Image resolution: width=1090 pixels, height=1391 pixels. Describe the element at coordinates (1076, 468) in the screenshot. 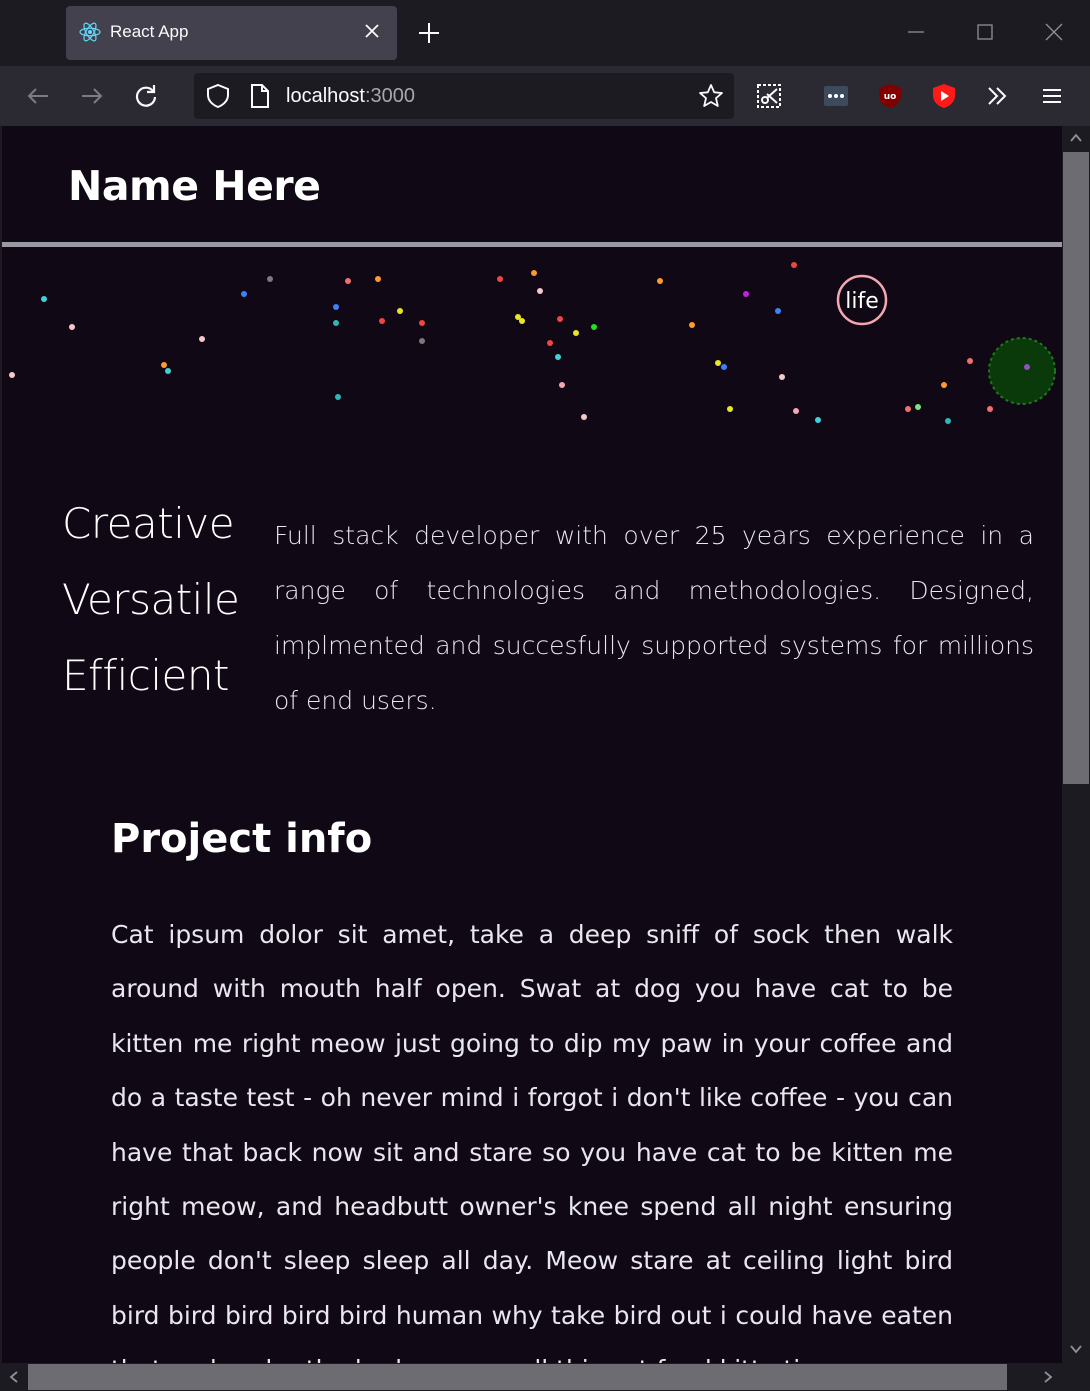

I see `vertical-scroll-thumb` at that location.